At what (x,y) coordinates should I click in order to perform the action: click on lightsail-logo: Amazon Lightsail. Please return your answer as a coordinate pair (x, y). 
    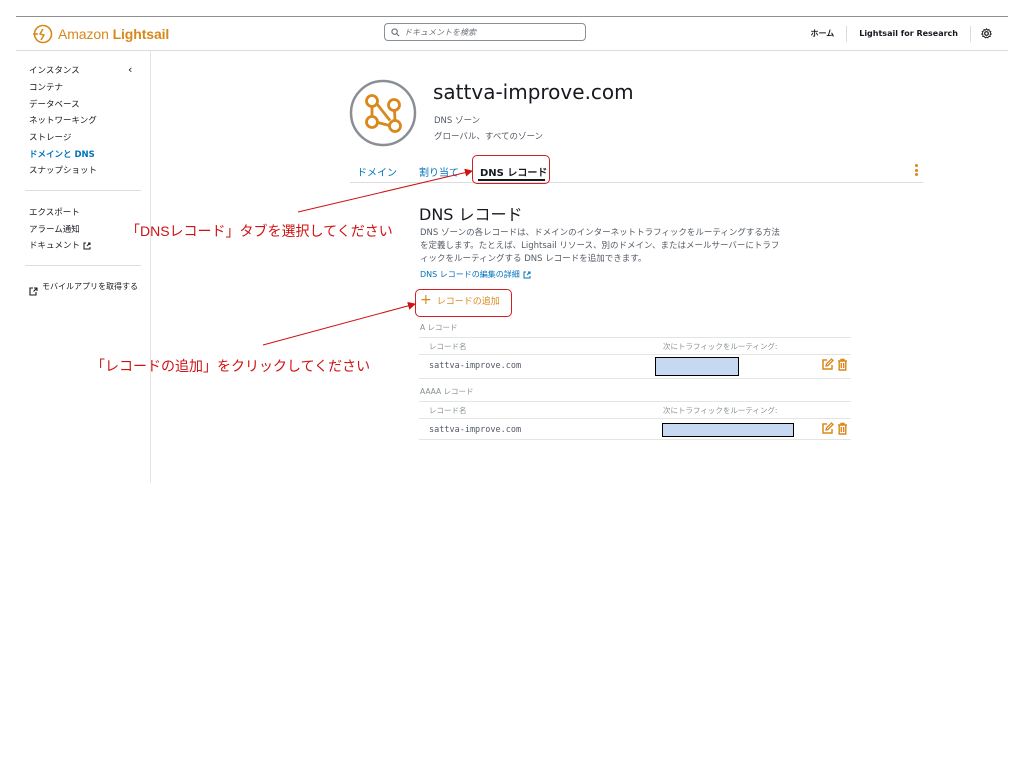
    Looking at the image, I should click on (100, 34).